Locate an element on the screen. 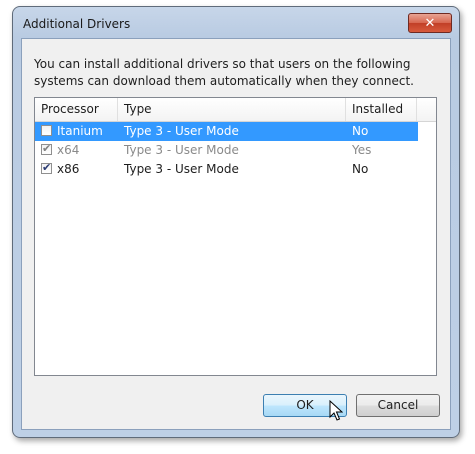 This screenshot has width=475, height=454. mouse-cursor-icon is located at coordinates (336, 410).